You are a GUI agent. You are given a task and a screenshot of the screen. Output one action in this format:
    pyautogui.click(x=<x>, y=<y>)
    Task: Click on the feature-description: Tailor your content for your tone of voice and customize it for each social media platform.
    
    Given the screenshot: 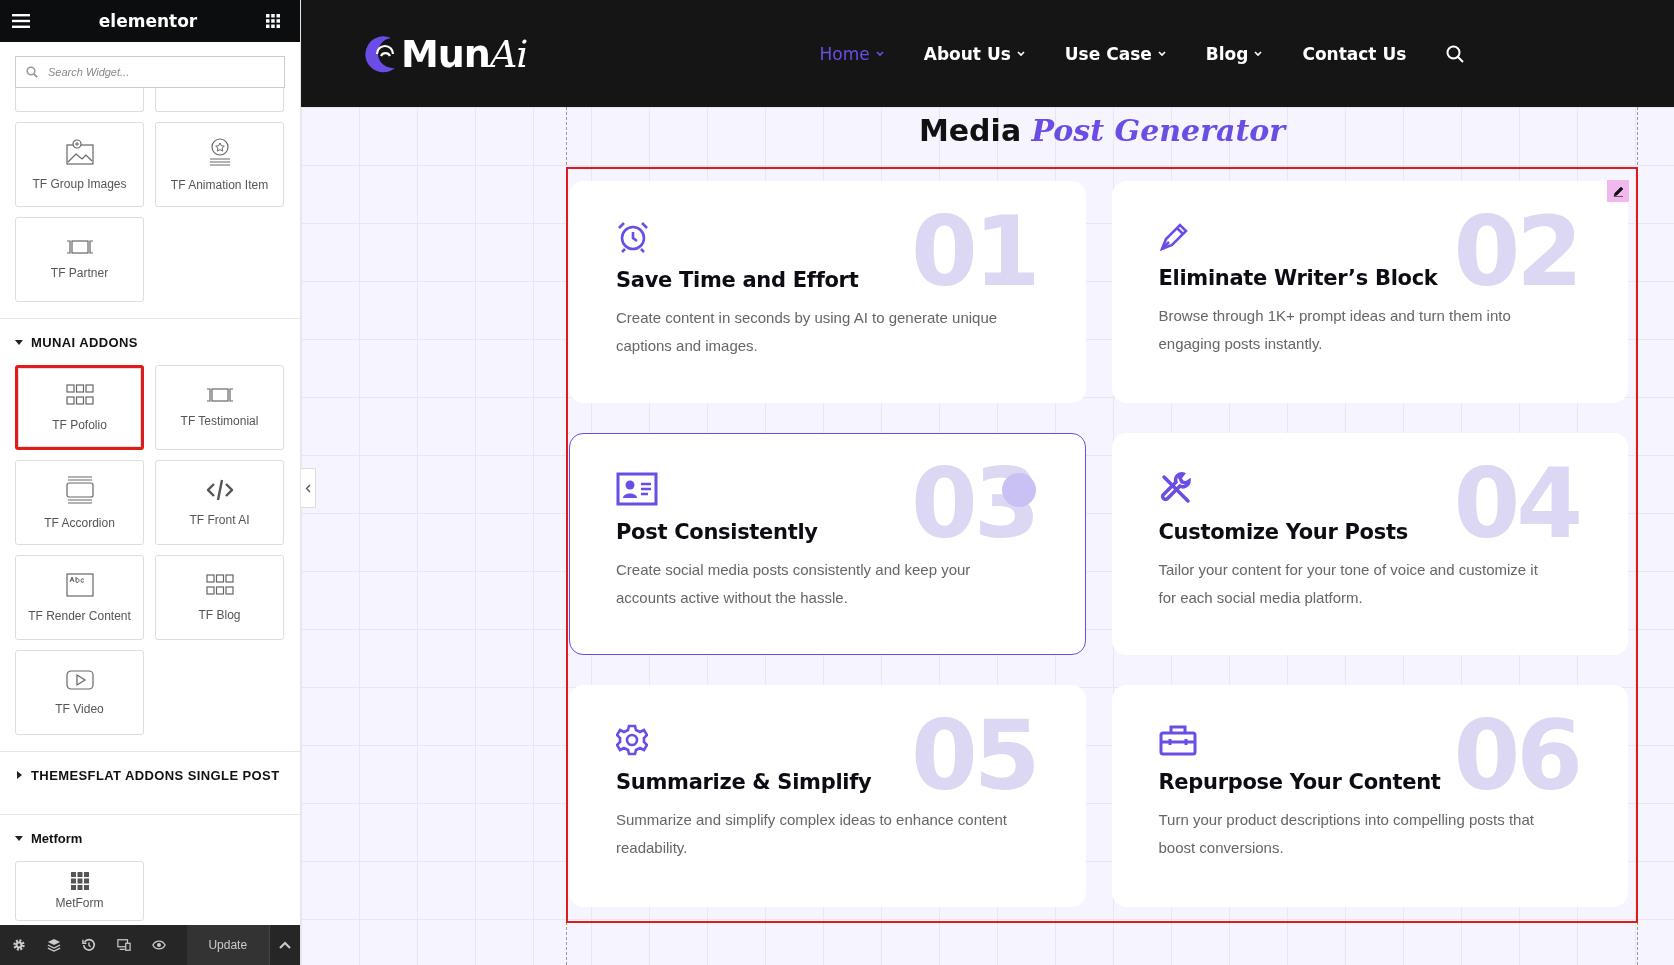 What is the action you would take?
    pyautogui.click(x=1348, y=584)
    